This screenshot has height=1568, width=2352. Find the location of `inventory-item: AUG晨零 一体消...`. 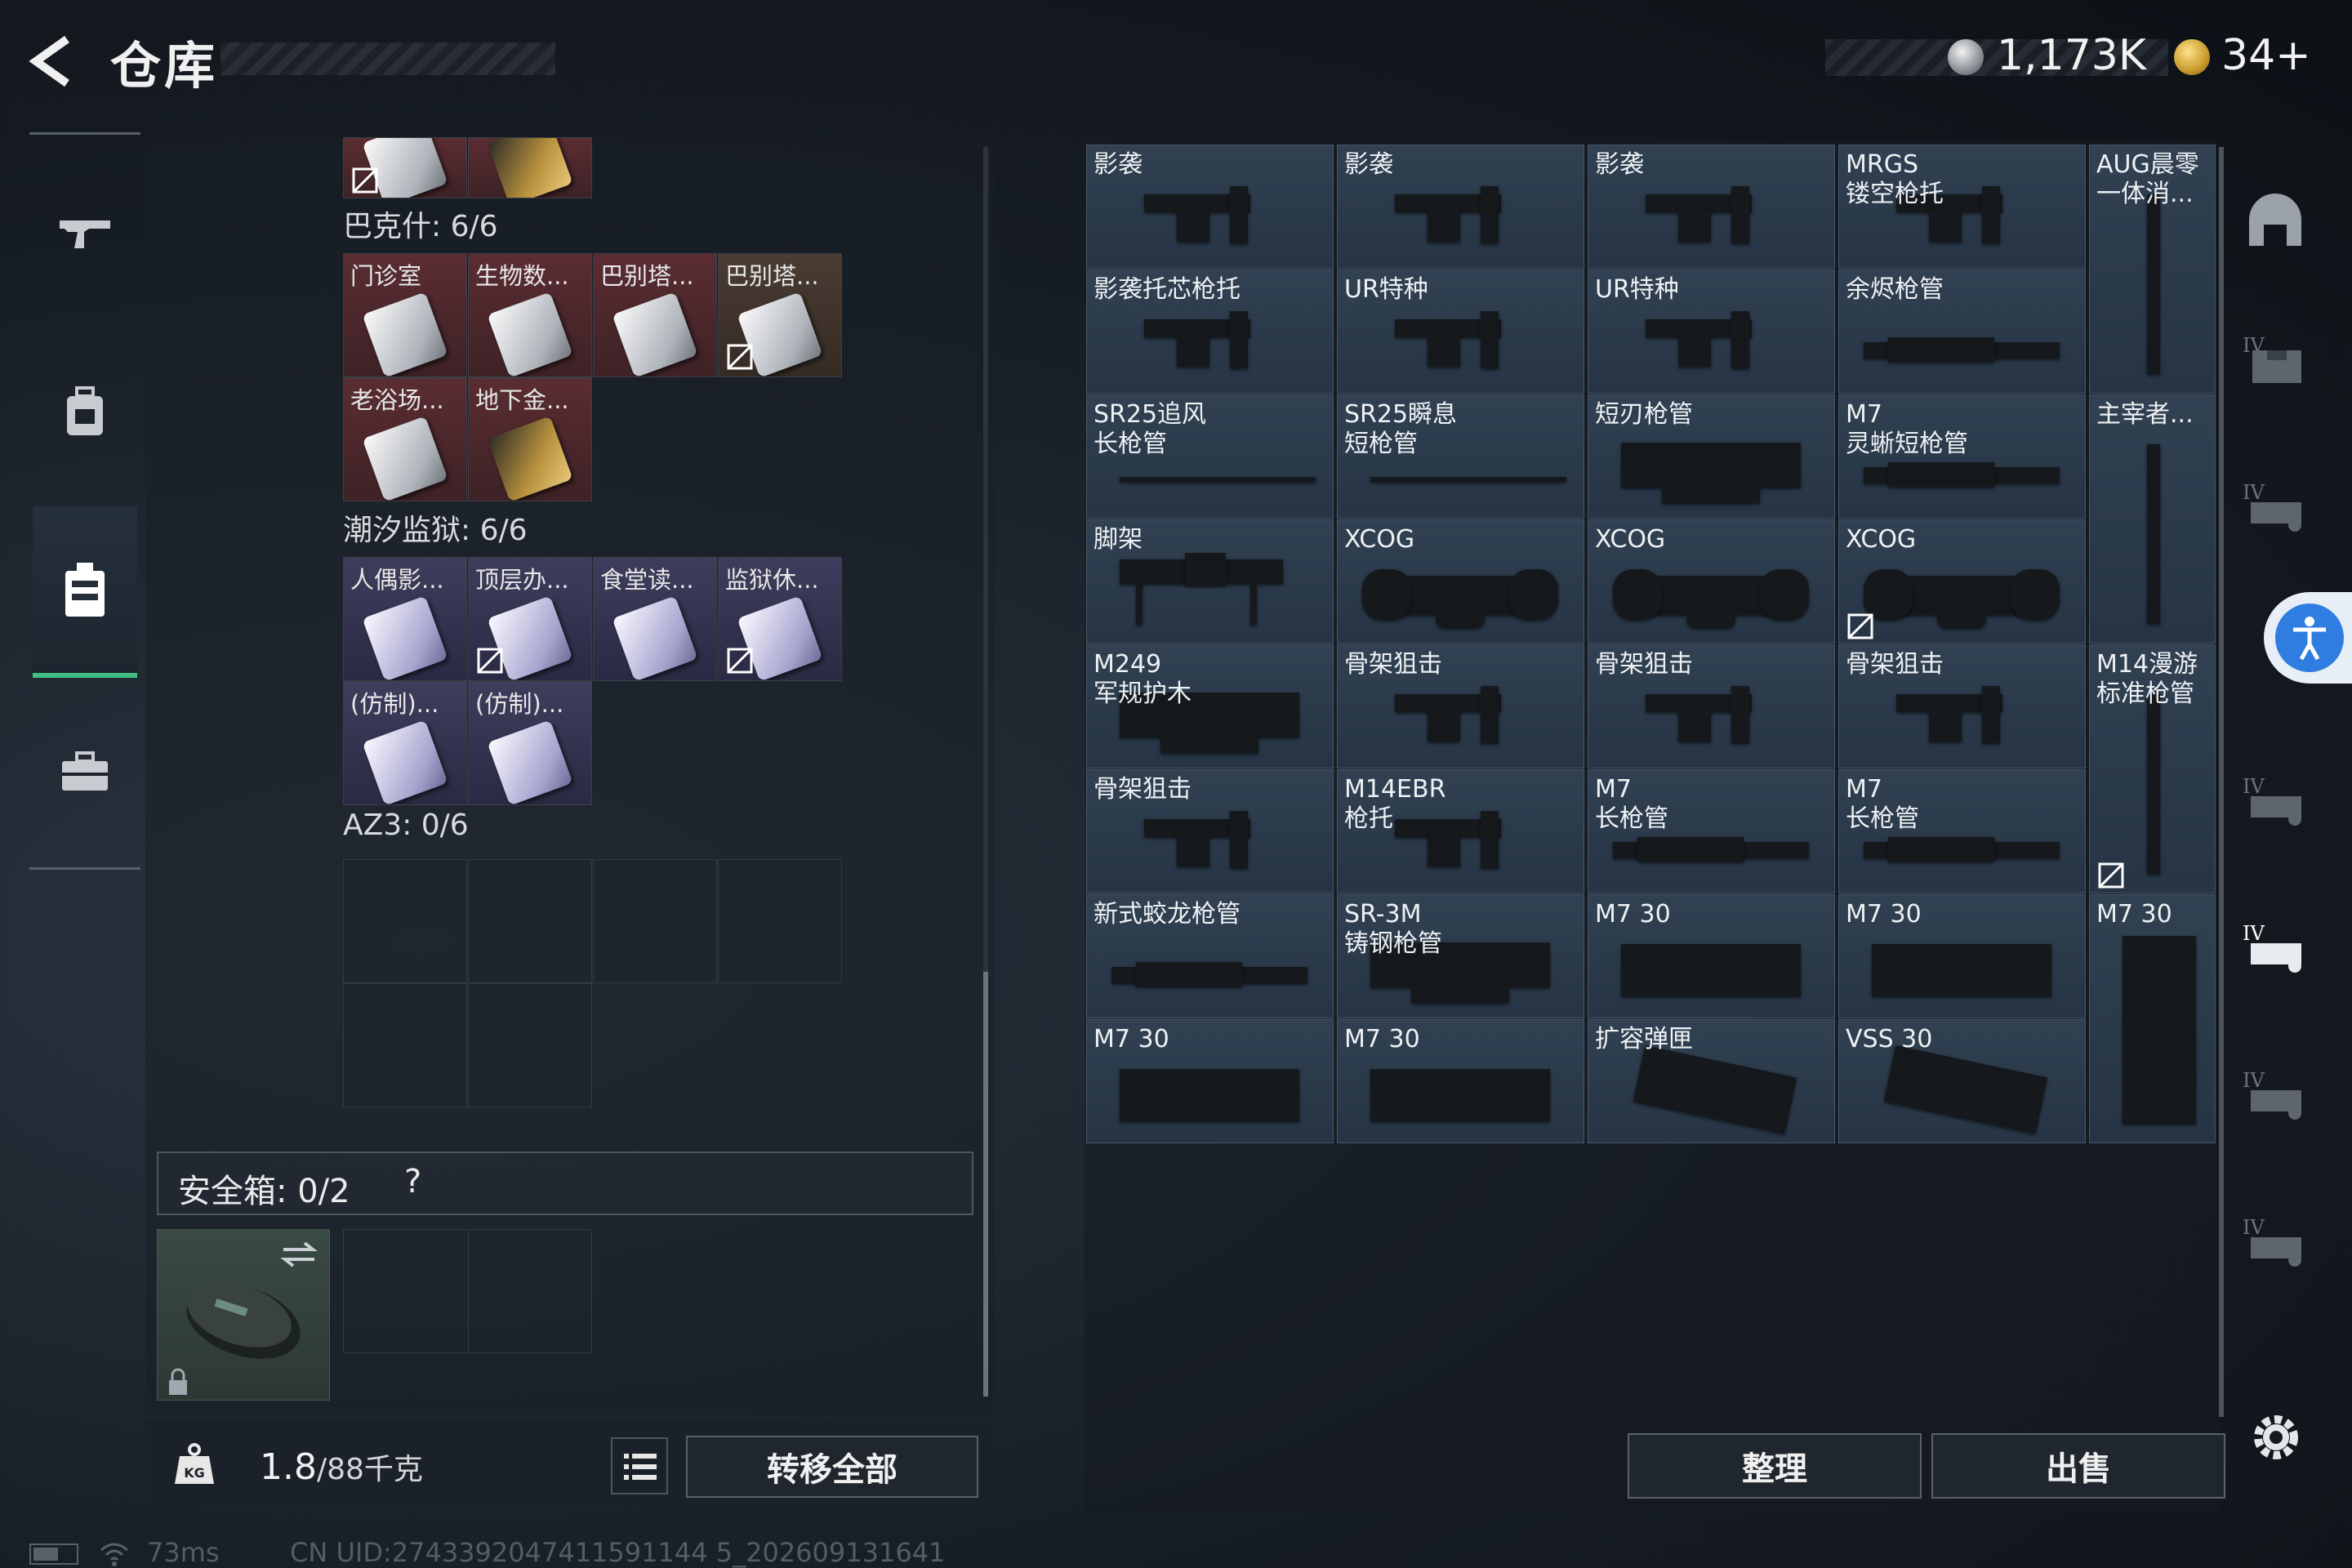

inventory-item: AUG晨零 一体消... is located at coordinates (2152, 269).